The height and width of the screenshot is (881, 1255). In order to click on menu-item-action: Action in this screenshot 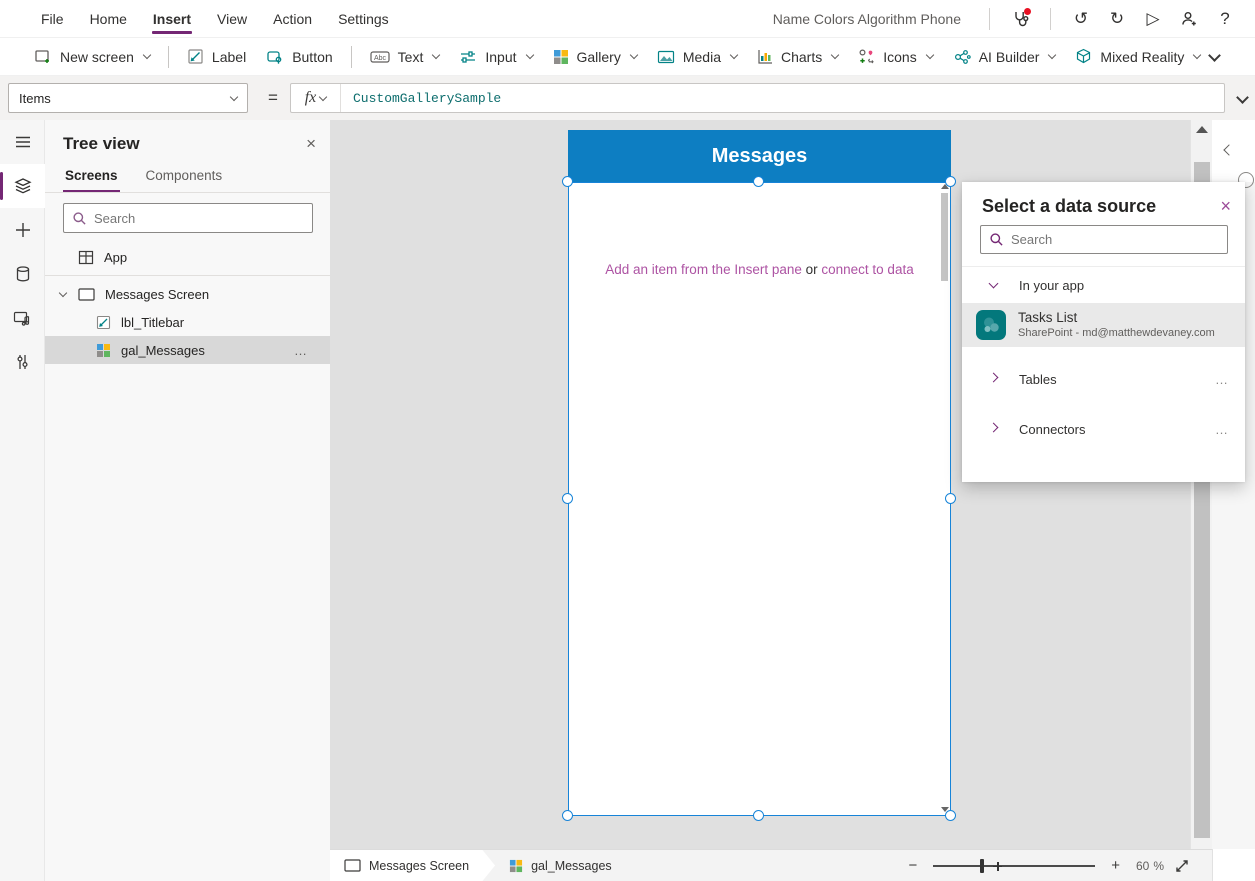, I will do `click(292, 18)`.